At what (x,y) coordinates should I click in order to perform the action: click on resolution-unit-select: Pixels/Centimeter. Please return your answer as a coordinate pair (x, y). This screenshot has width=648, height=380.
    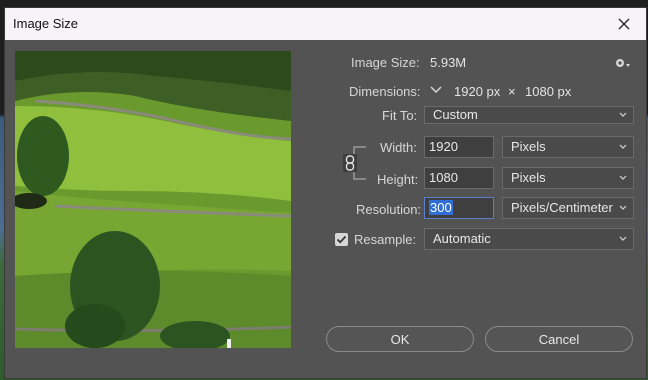
    Looking at the image, I should click on (568, 208).